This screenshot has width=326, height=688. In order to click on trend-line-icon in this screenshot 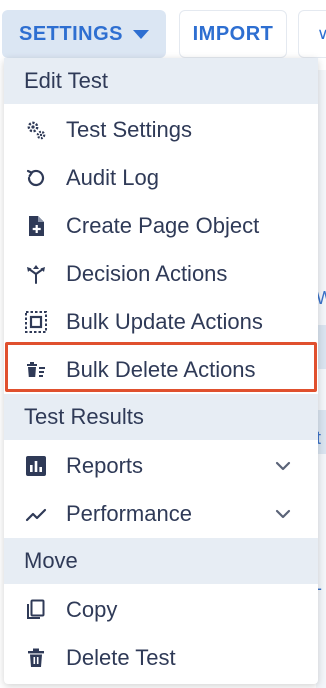, I will do `click(36, 514)`.